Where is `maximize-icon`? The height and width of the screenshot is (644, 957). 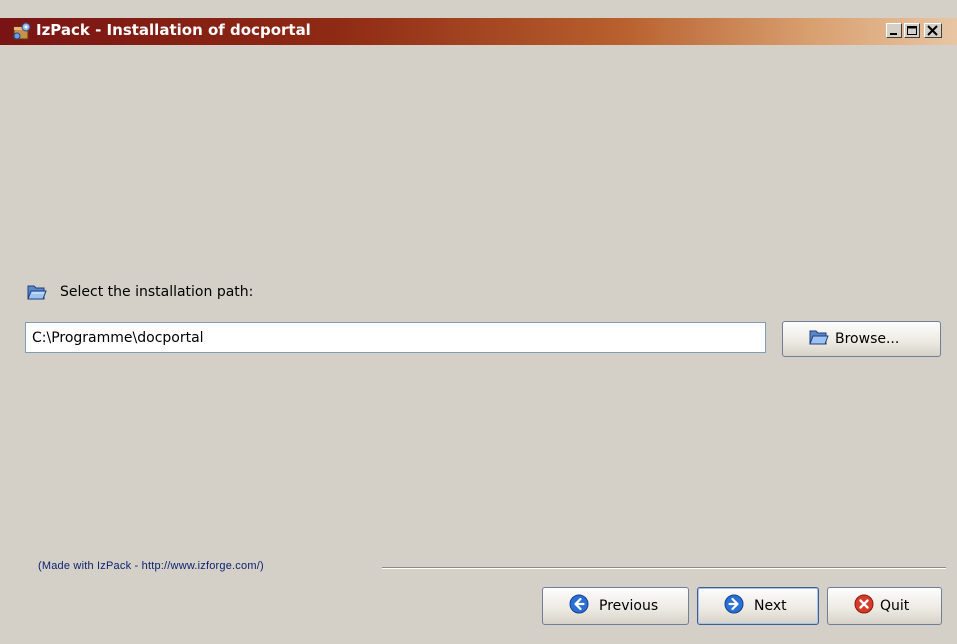
maximize-icon is located at coordinates (912, 30).